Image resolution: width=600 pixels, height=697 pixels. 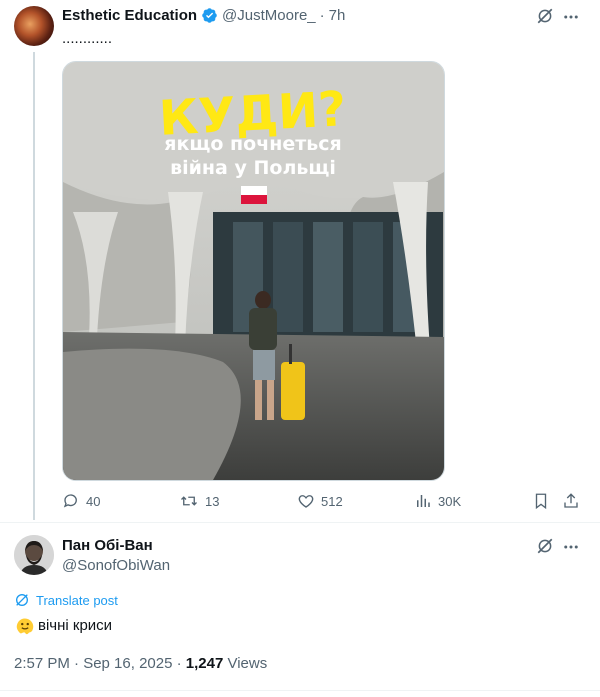 I want to click on reply-views-count: 1,247, so click(x=204, y=663).